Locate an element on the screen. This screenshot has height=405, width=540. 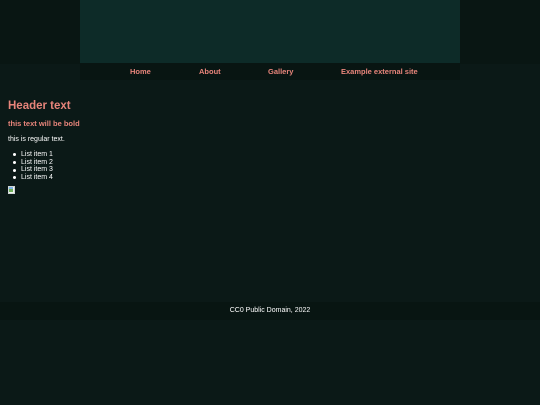
nav-link-external-site: Example external site is located at coordinates (379, 71).